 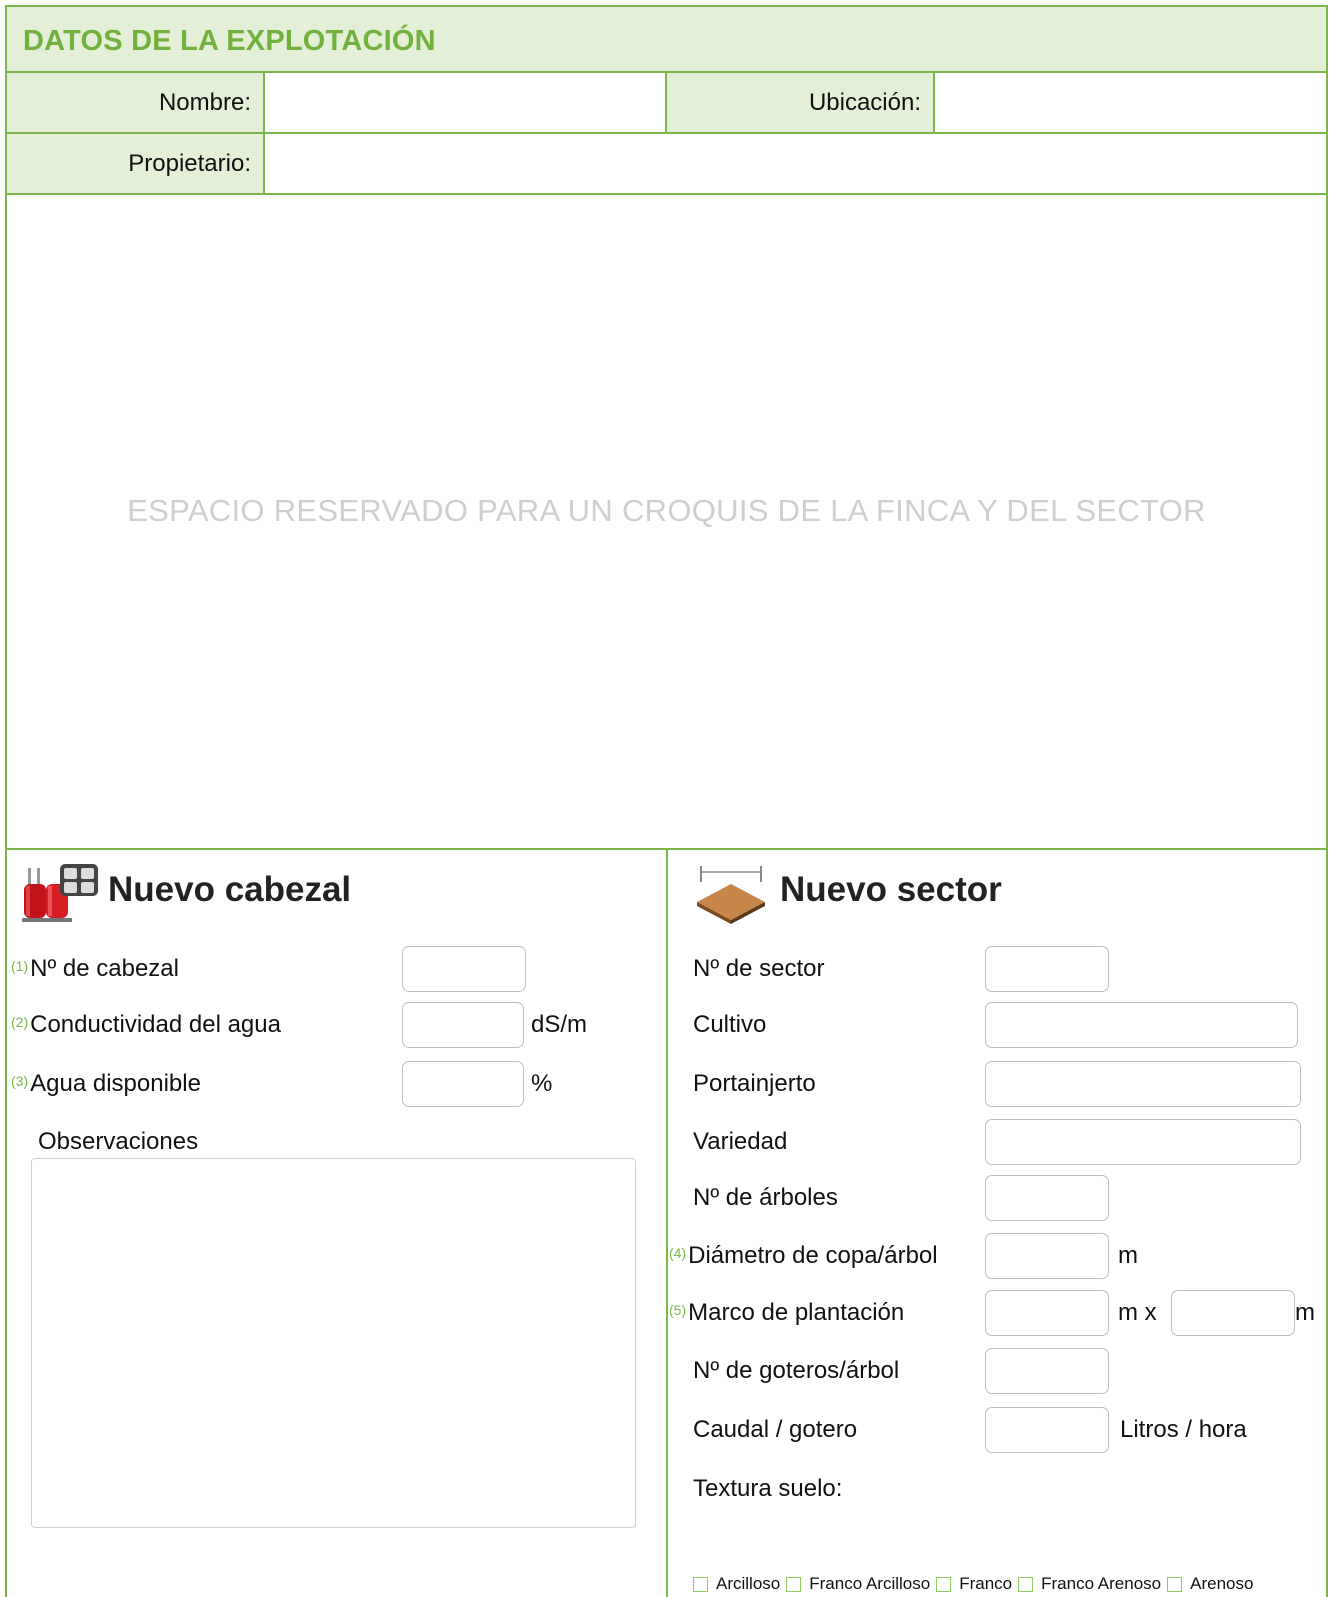 What do you see at coordinates (106, 1083) in the screenshot?
I see `cabezal-field-3-label: (3)Agua disponible` at bounding box center [106, 1083].